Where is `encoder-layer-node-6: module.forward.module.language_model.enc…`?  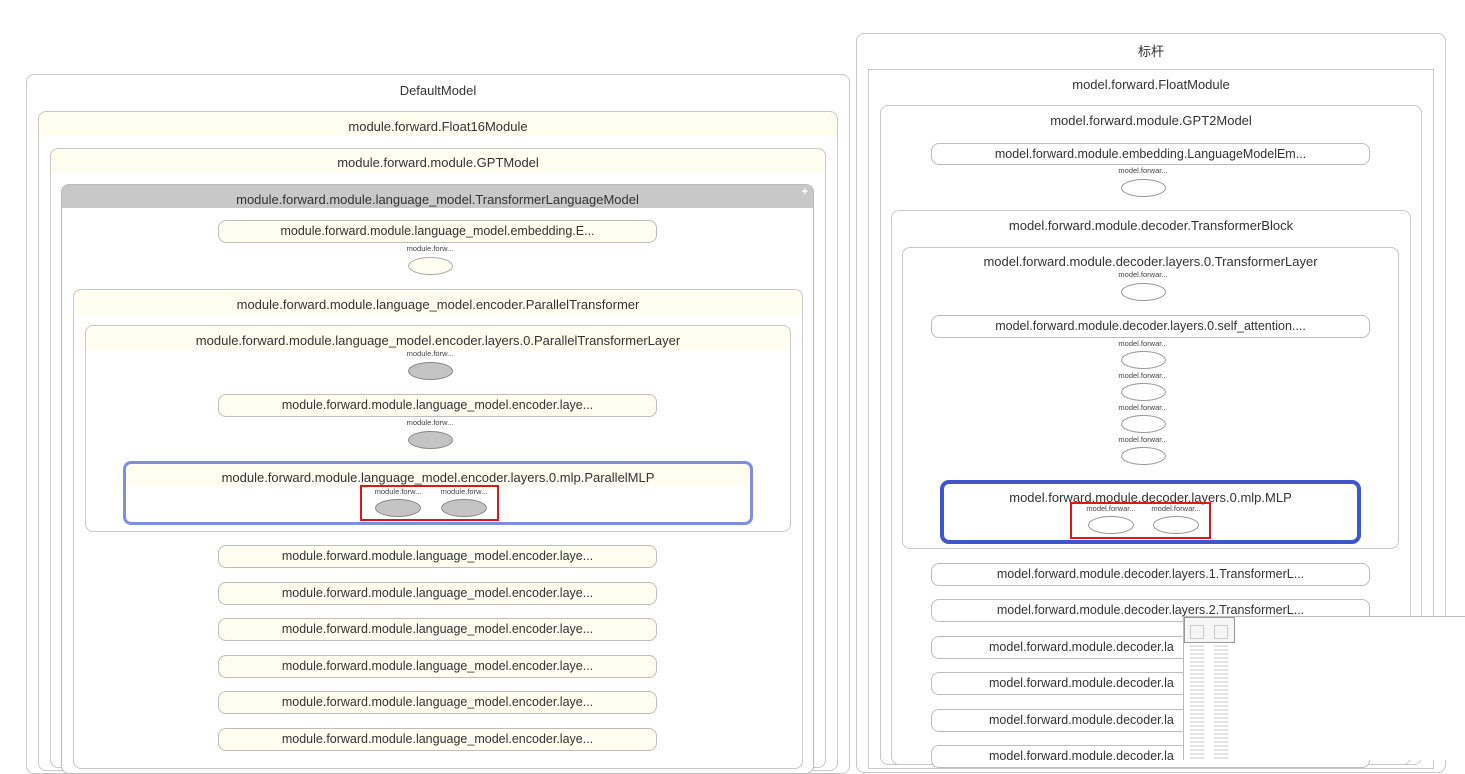
encoder-layer-node-6: module.forward.module.language_model.enc… is located at coordinates (437, 739).